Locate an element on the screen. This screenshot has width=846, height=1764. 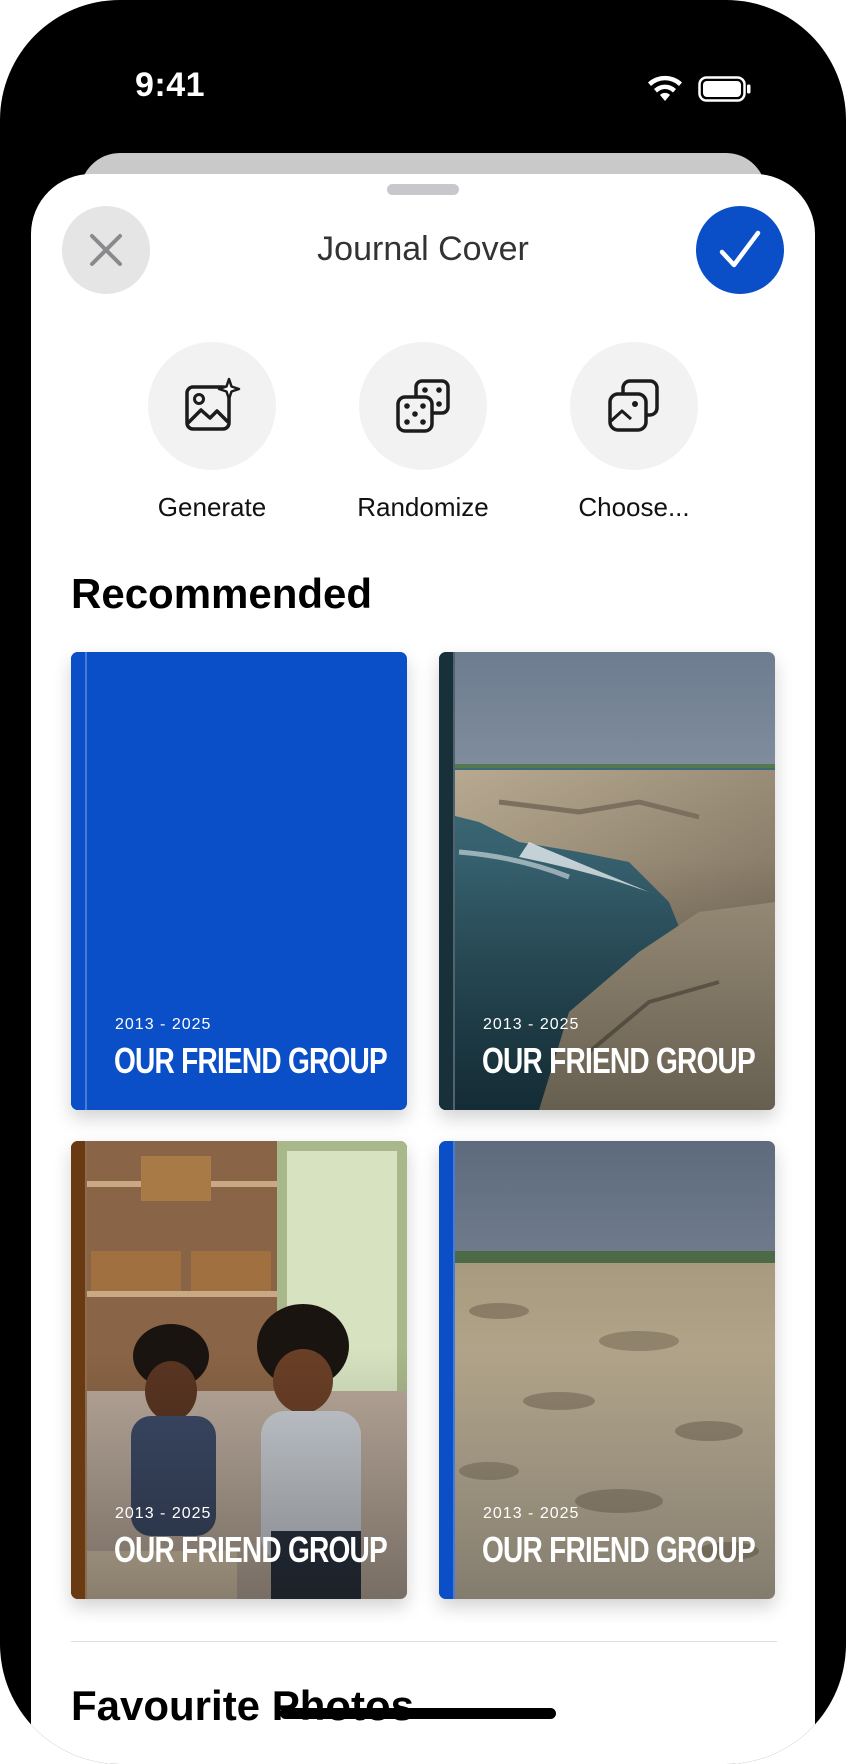
generate-label: Generate is located at coordinates (212, 507).